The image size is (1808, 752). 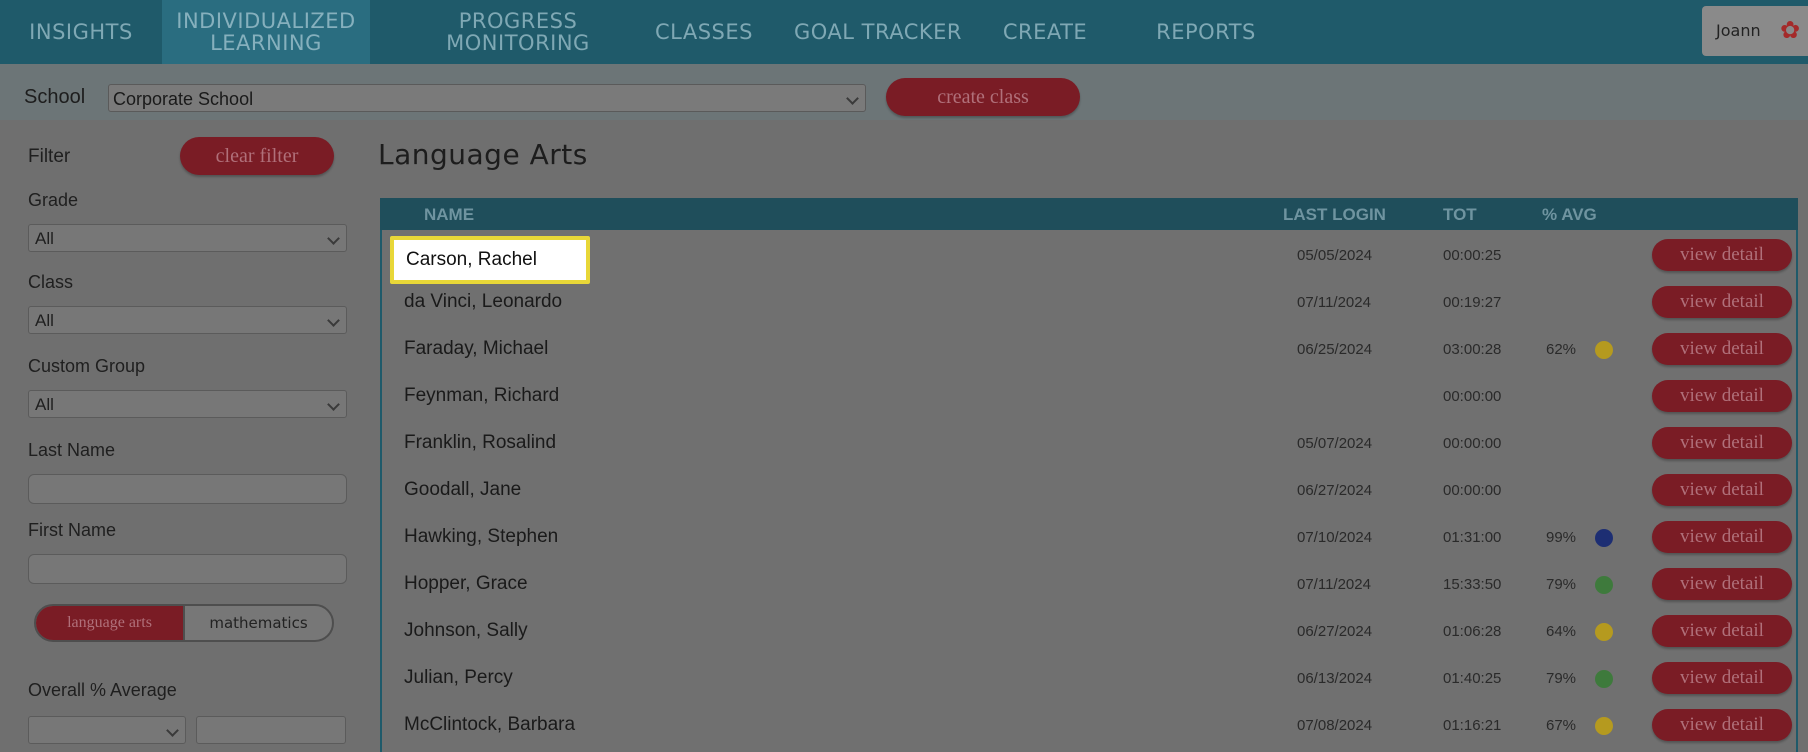 I want to click on school-select: Corporate School, so click(x=487, y=98).